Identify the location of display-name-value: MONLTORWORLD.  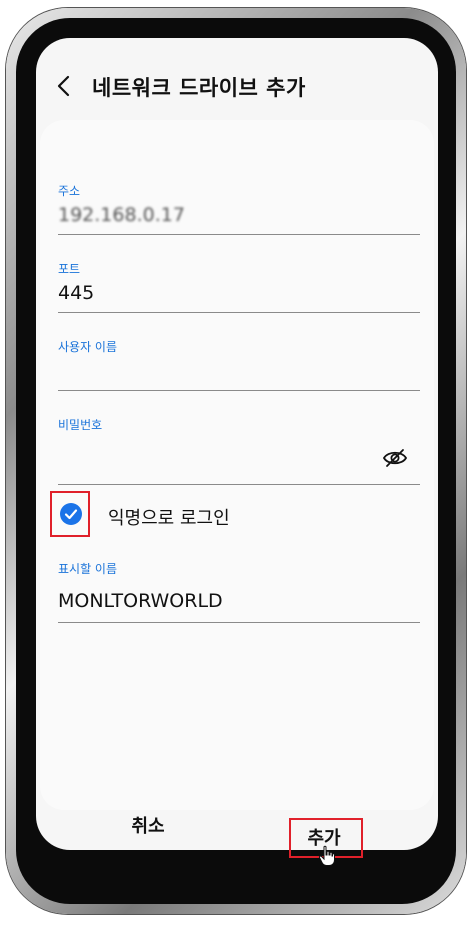
(140, 601).